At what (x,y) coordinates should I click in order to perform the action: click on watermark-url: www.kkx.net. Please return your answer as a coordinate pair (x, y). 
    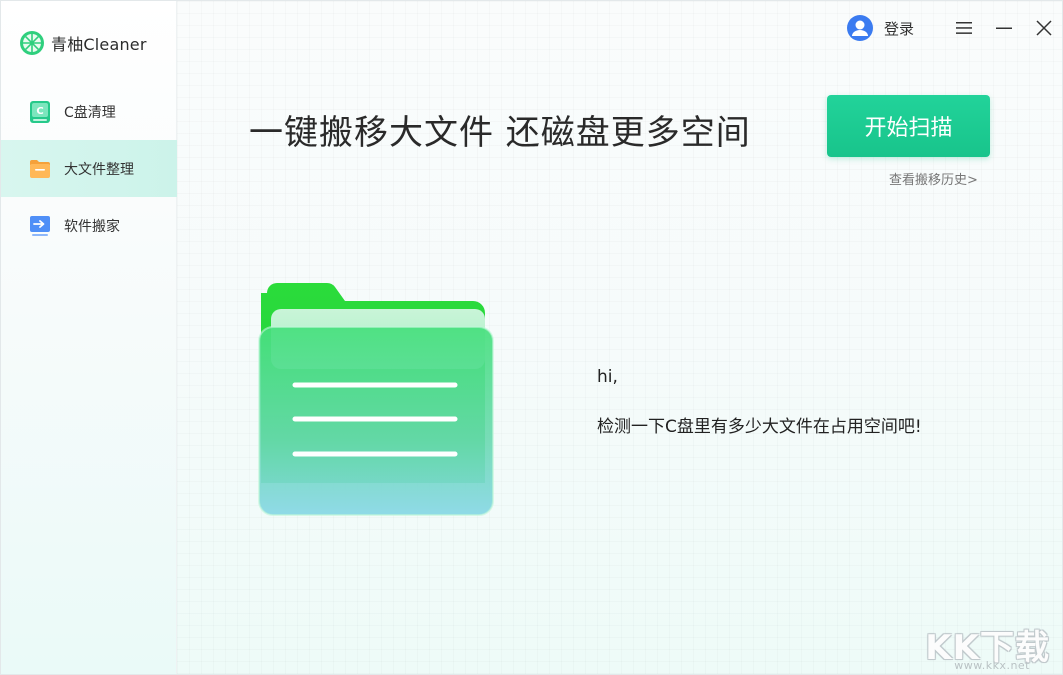
    Looking at the image, I should click on (992, 665).